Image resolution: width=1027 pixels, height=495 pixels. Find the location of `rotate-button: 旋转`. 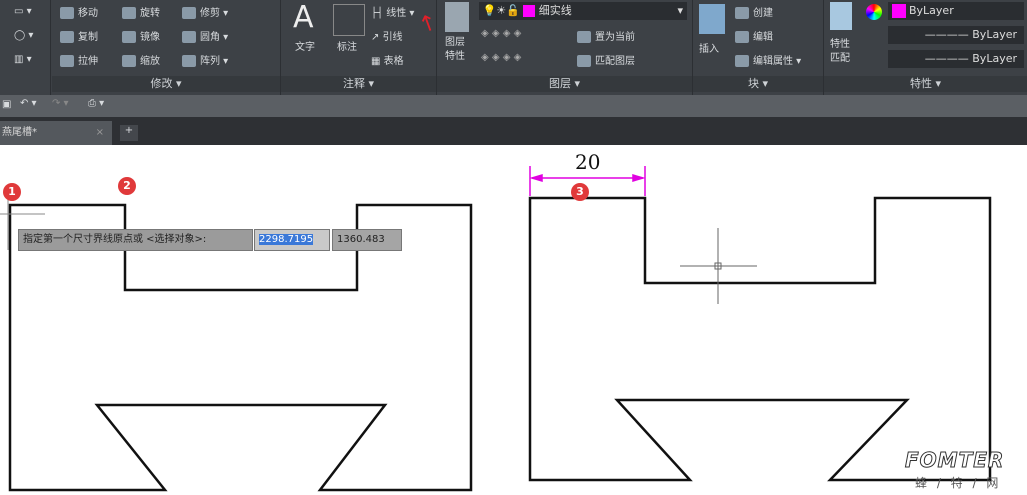

rotate-button: 旋转 is located at coordinates (141, 11).